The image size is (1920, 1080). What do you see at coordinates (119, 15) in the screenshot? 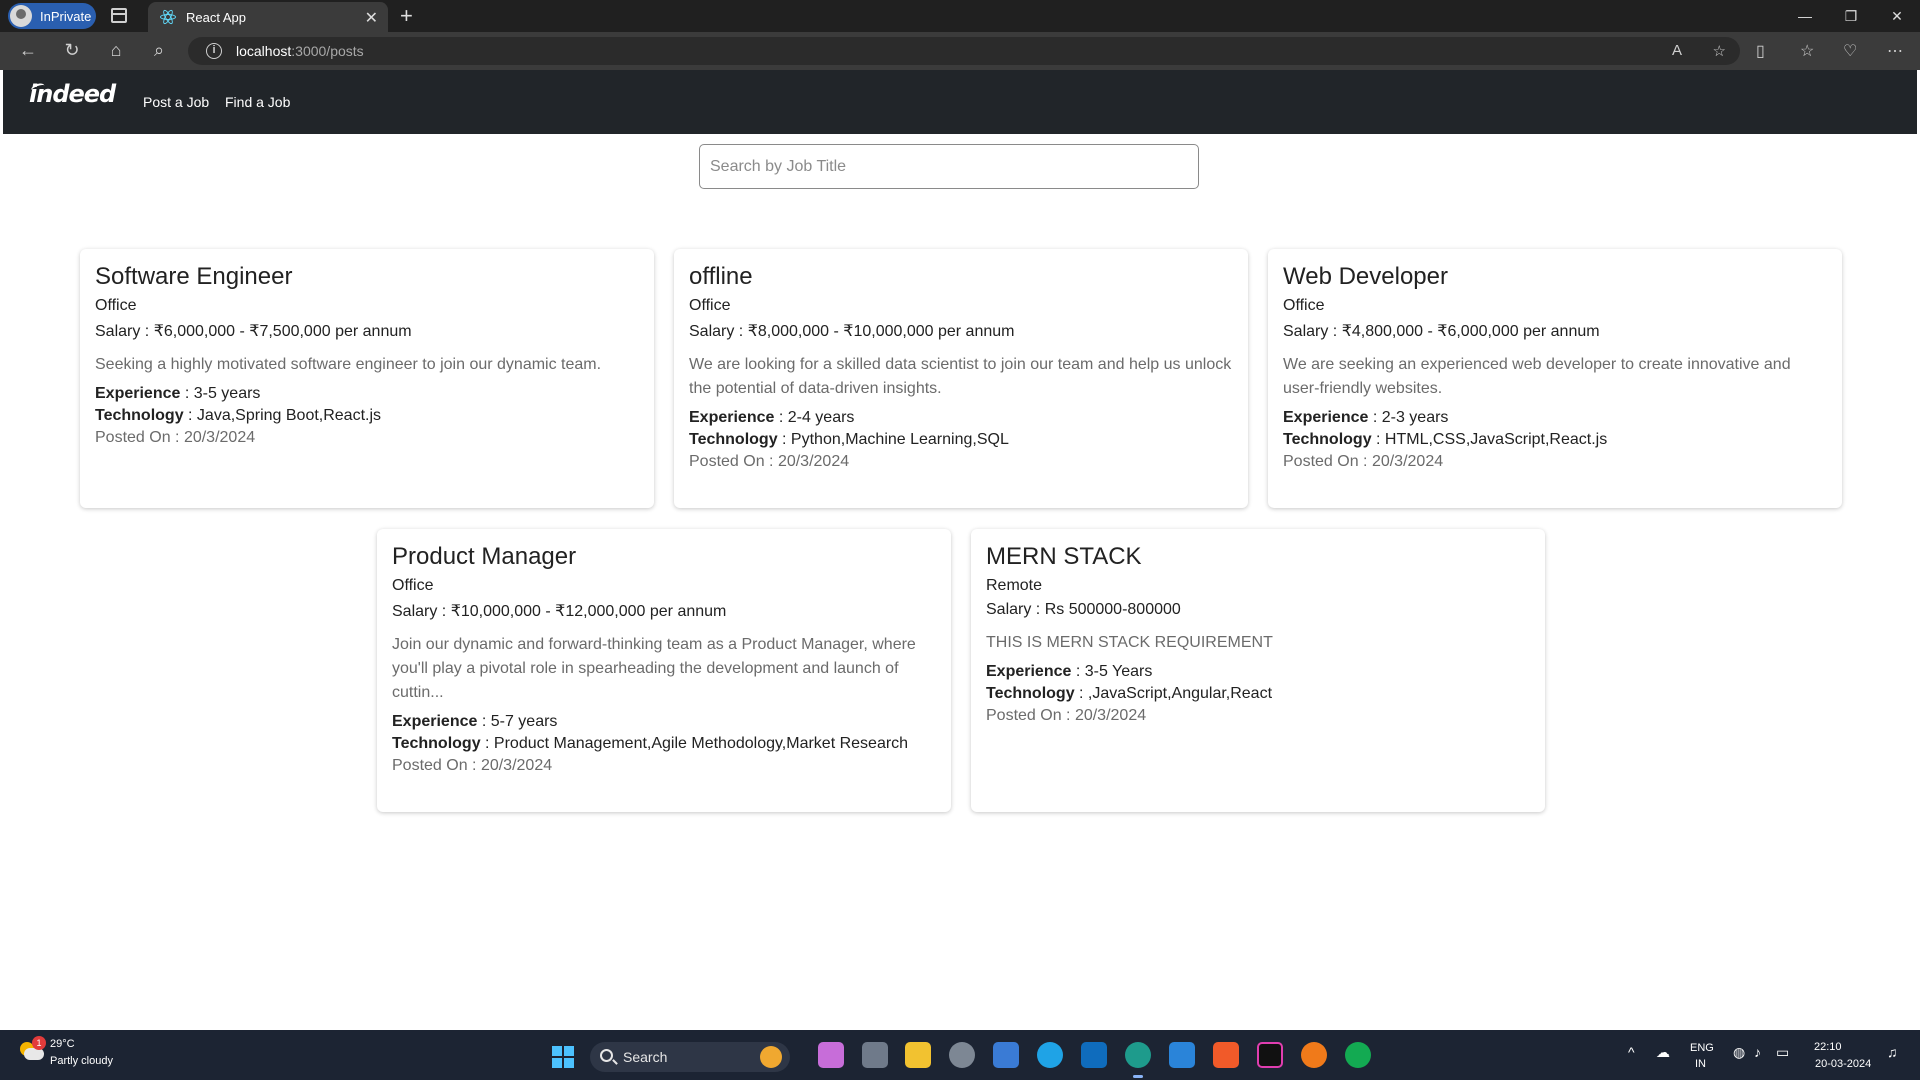
I see `tab-actions-icon` at bounding box center [119, 15].